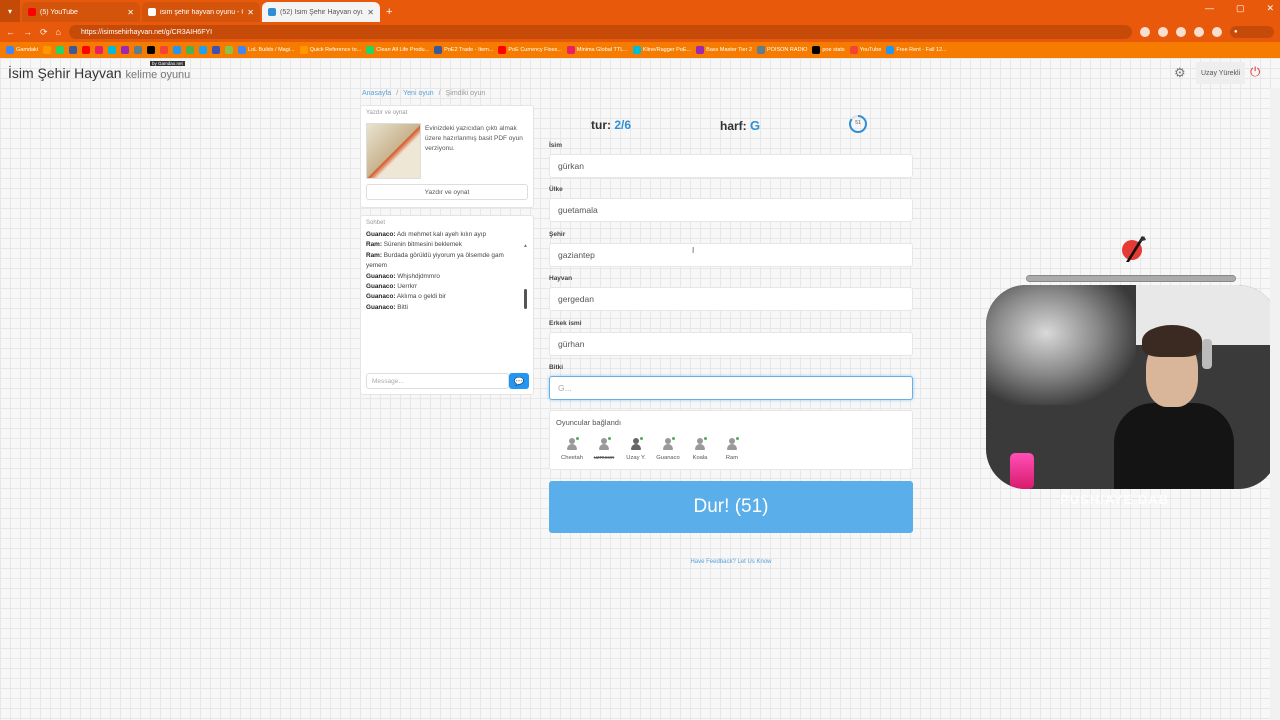 Image resolution: width=1280 pixels, height=720 pixels. What do you see at coordinates (731, 344) in the screenshot?
I see `male-name-field: gürhan` at bounding box center [731, 344].